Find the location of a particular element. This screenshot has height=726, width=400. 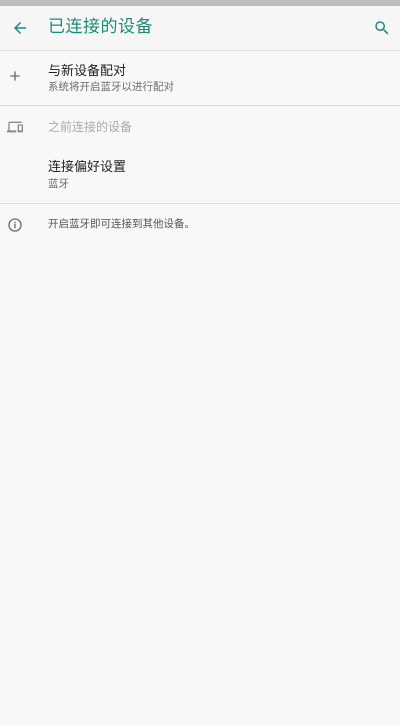

previous-devices-header: 之前连接的设备 is located at coordinates (90, 127).